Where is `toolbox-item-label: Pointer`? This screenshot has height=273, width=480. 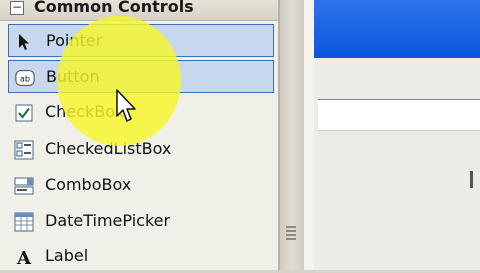 toolbox-item-label: Pointer is located at coordinates (74, 40).